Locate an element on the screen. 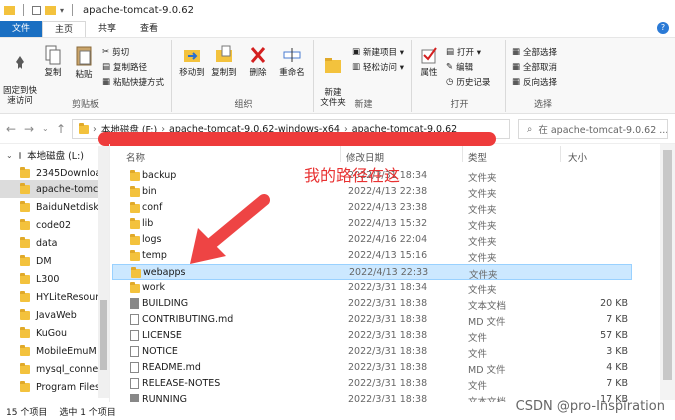  sidebar-item-selected: apache-tomc is located at coordinates (49, 189).